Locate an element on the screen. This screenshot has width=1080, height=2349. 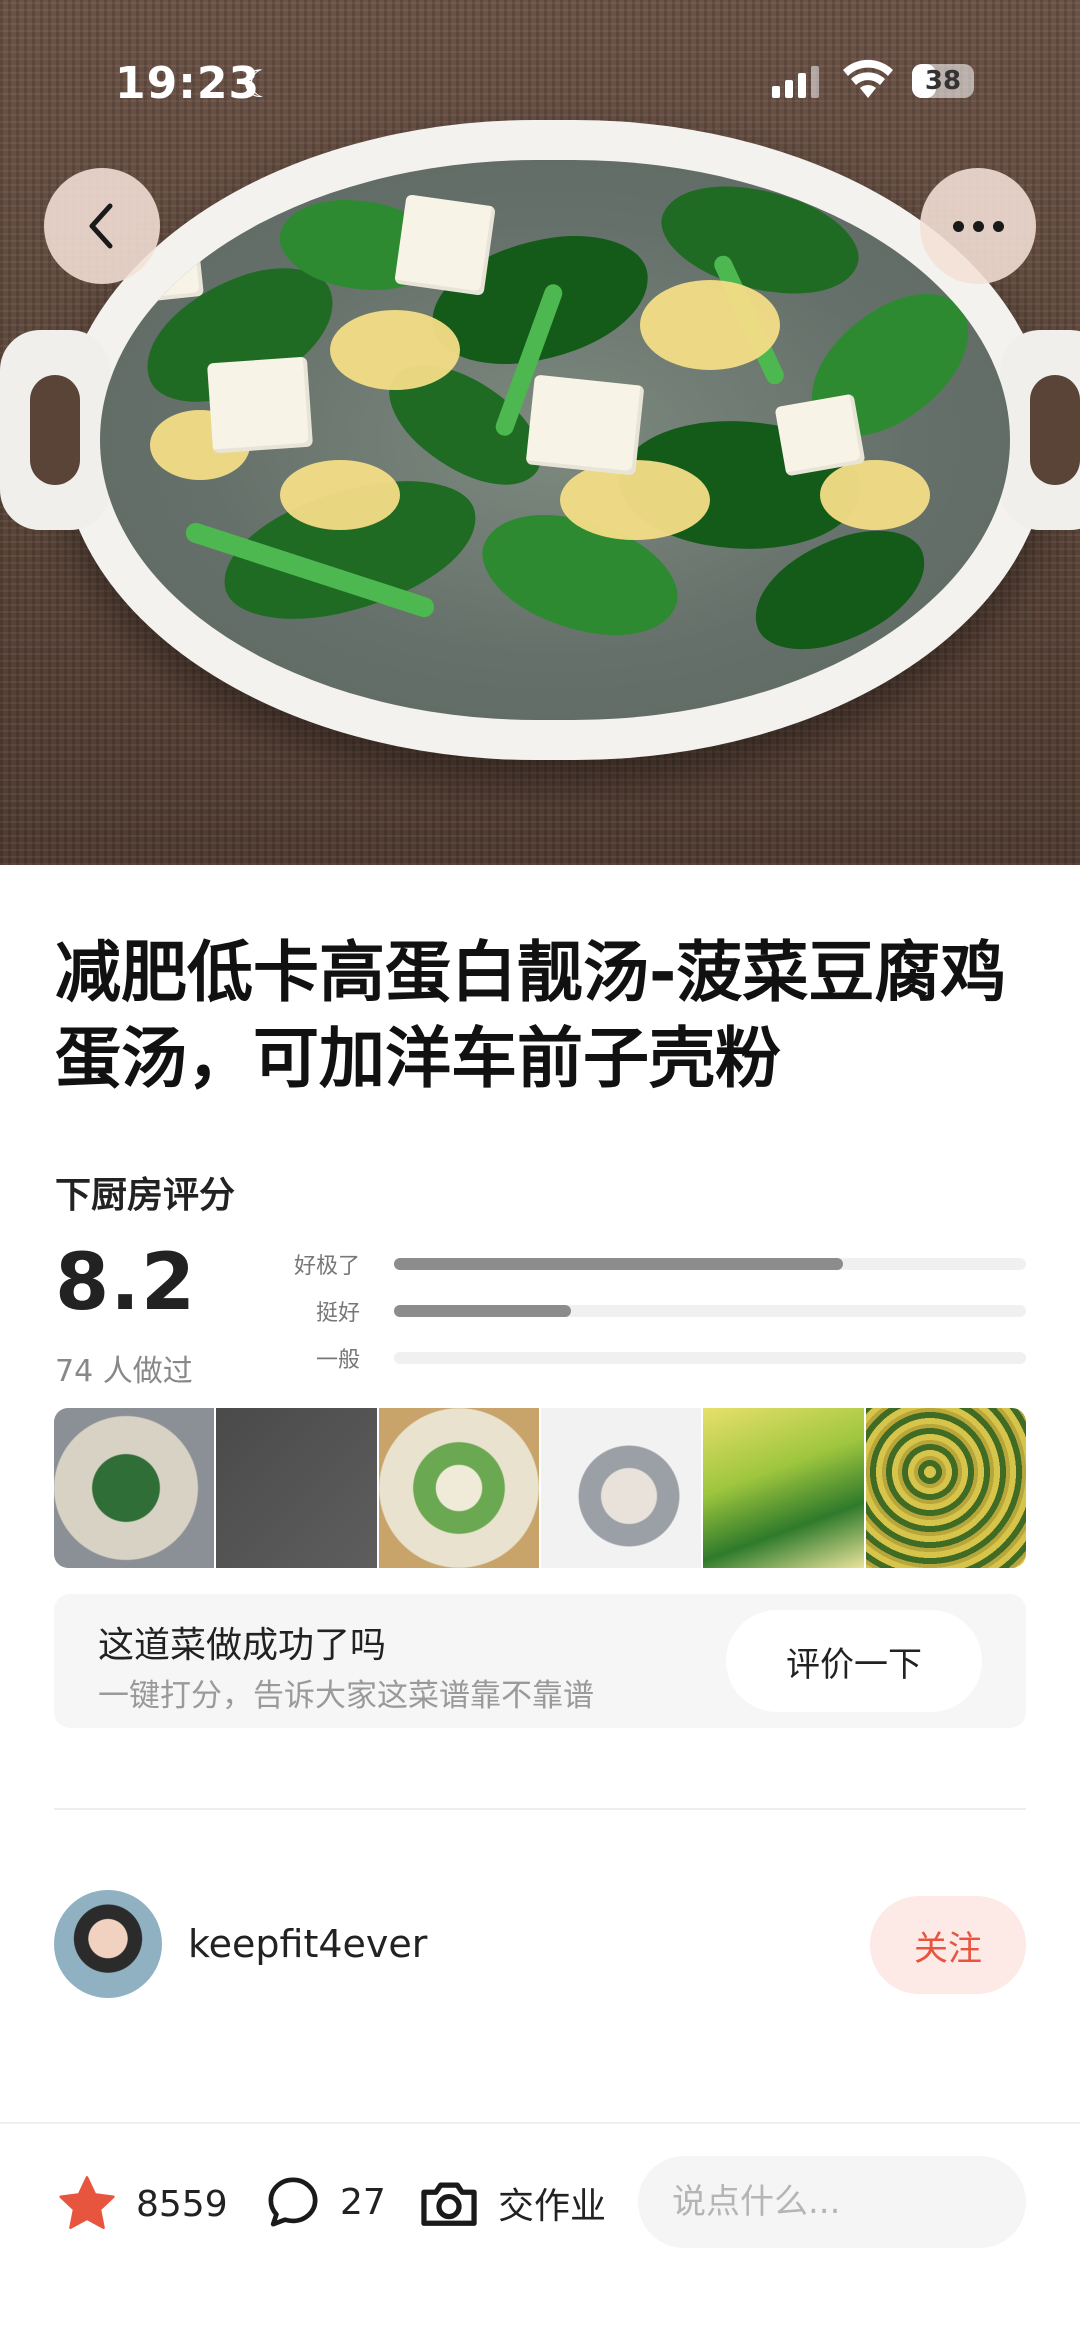
rating-bar-label: 好极了 is located at coordinates (326, 1266).